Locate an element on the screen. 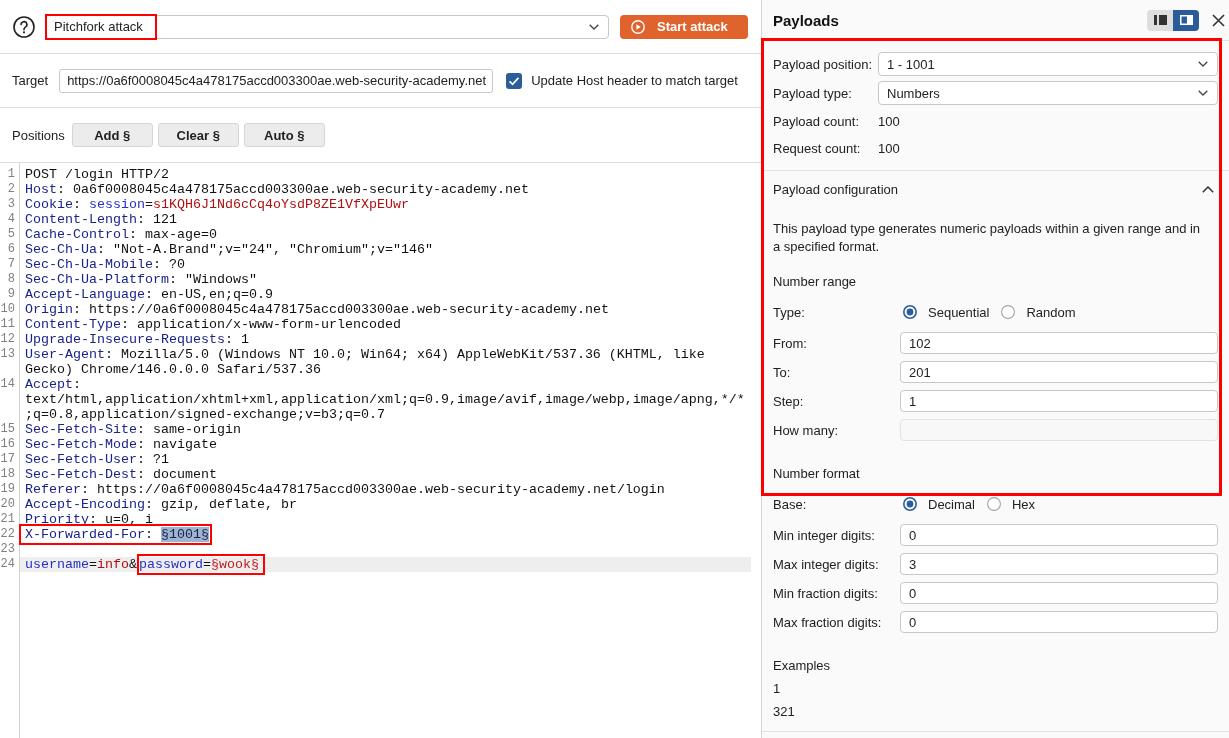 Image resolution: width=1229 pixels, height=738 pixels. line-number: 13 is located at coordinates (8, 355).